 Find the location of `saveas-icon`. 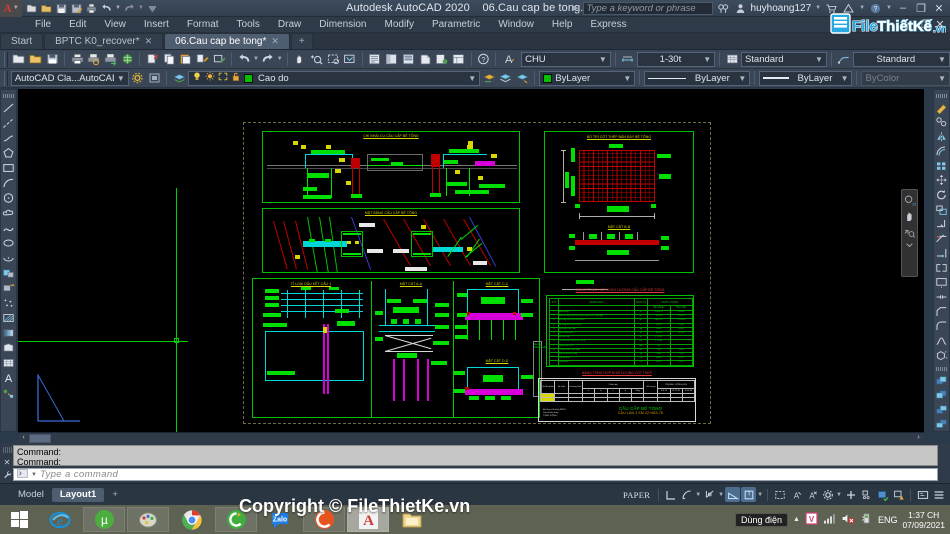

saveas-icon is located at coordinates (76, 8).